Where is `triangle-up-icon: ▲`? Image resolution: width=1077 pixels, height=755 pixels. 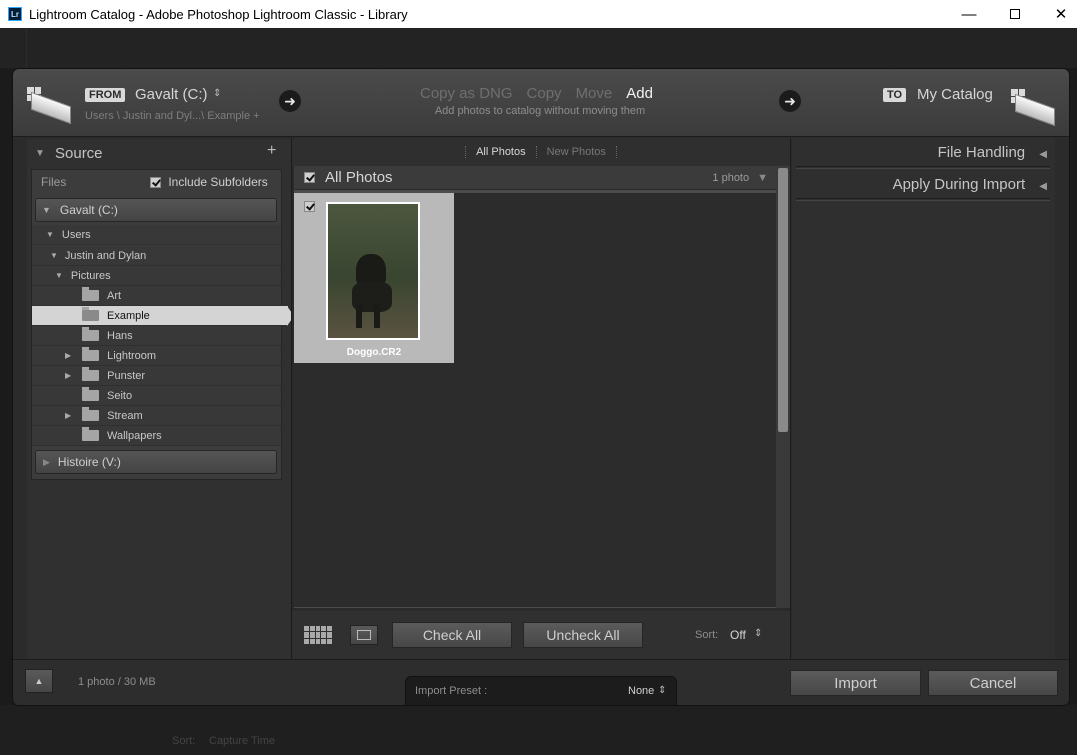
triangle-up-icon: ▲ is located at coordinates (39, 681).